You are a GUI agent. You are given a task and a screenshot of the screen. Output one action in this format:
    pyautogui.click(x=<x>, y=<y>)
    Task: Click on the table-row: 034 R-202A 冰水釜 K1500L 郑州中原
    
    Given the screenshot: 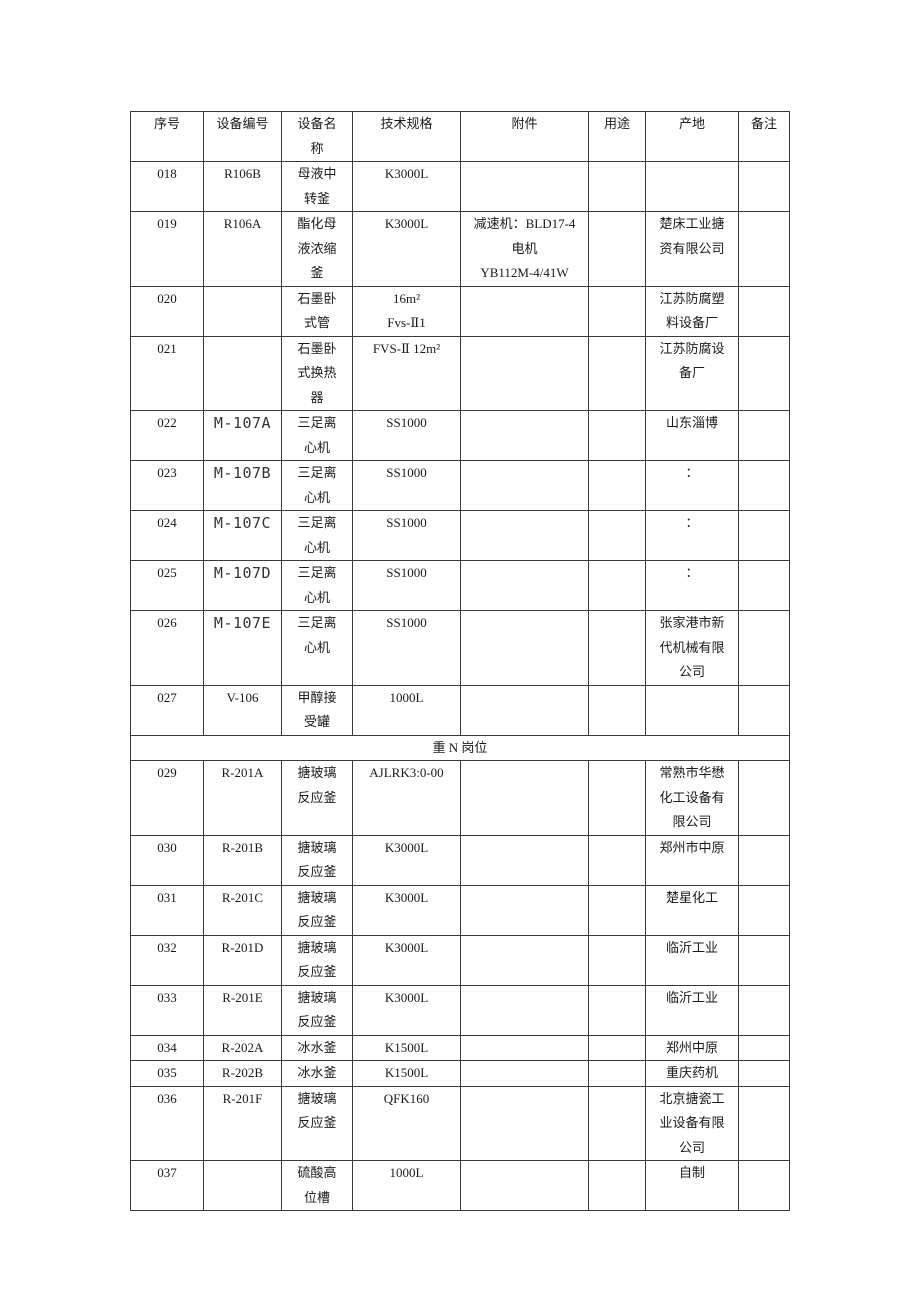 What is the action you would take?
    pyautogui.click(x=460, y=1047)
    